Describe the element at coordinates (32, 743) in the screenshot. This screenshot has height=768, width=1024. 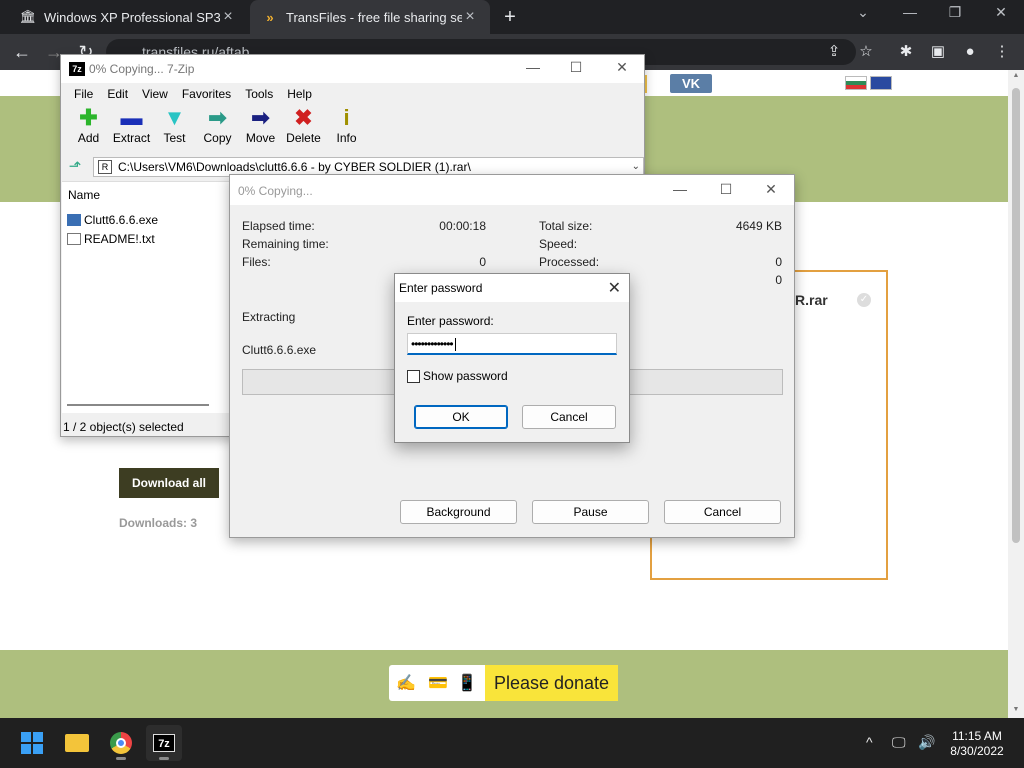
I see `start-button` at that location.